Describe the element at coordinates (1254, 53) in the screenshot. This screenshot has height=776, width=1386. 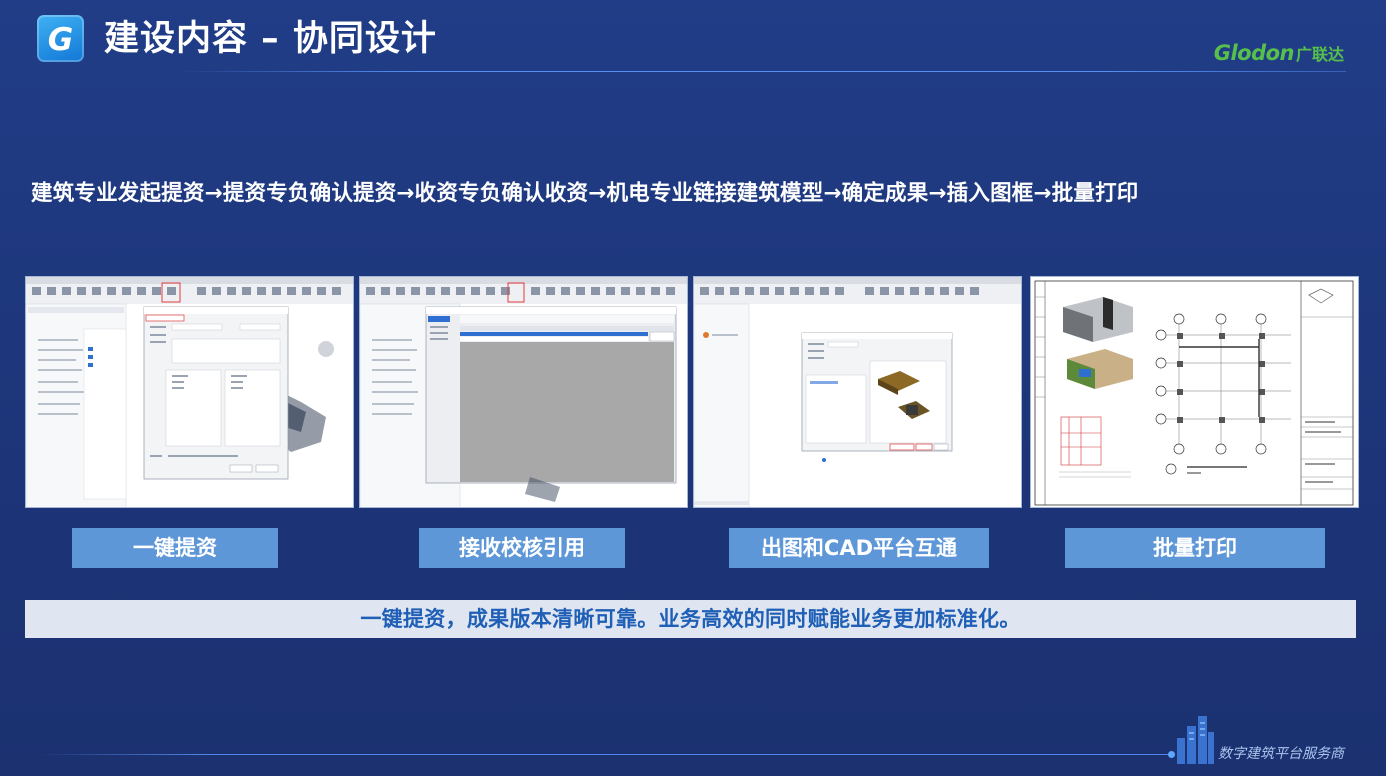
I see `brand-wordmark: Glodon` at that location.